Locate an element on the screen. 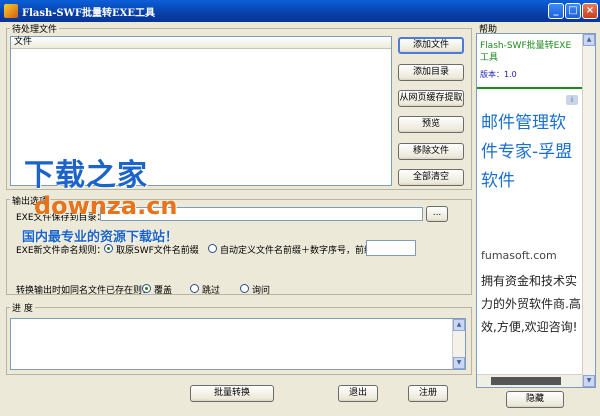 The image size is (600, 416). conflict-overwrite-label: 覆盖 is located at coordinates (163, 291).